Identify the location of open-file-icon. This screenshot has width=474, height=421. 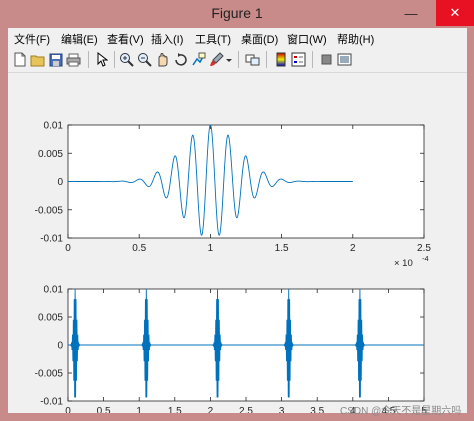
(37, 59).